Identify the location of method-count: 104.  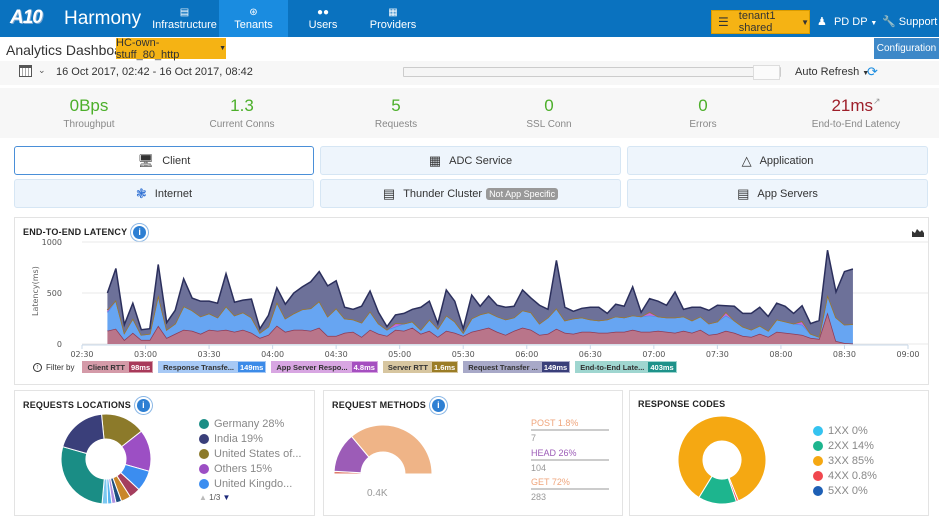
(539, 468).